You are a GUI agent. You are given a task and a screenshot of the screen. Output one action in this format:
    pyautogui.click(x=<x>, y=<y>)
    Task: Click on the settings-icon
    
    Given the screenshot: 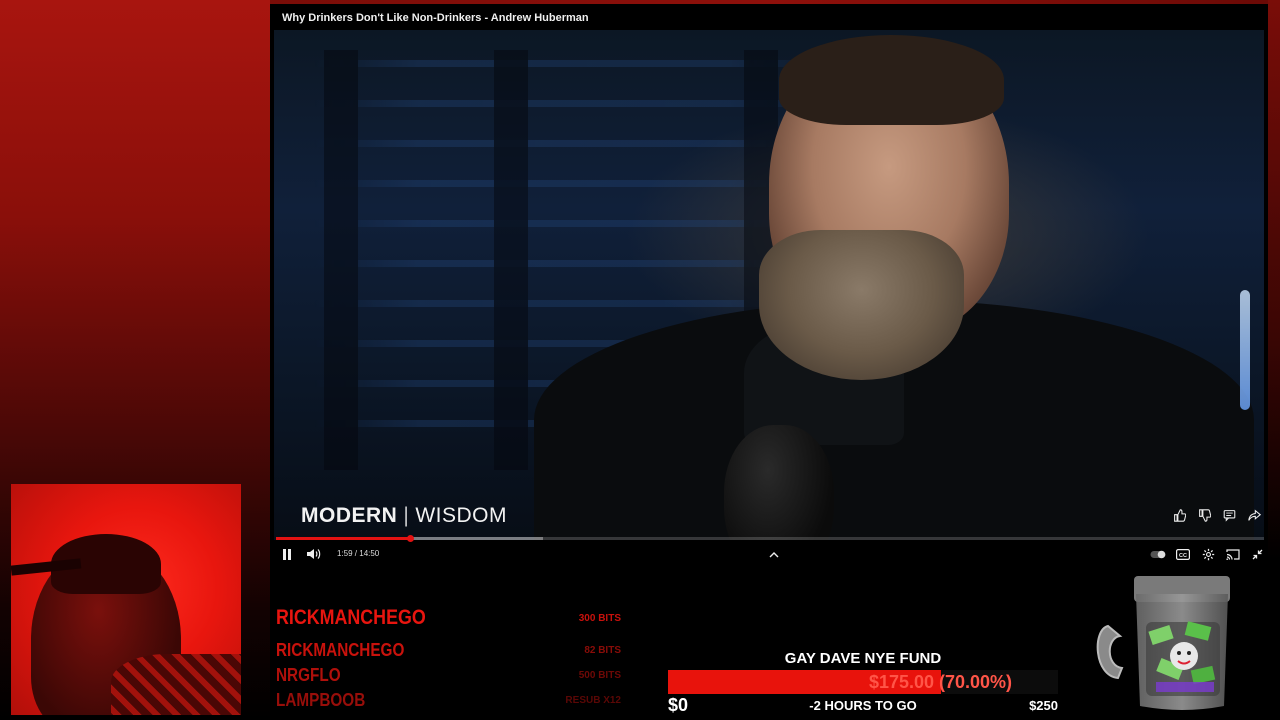 What is the action you would take?
    pyautogui.click(x=1208, y=554)
    